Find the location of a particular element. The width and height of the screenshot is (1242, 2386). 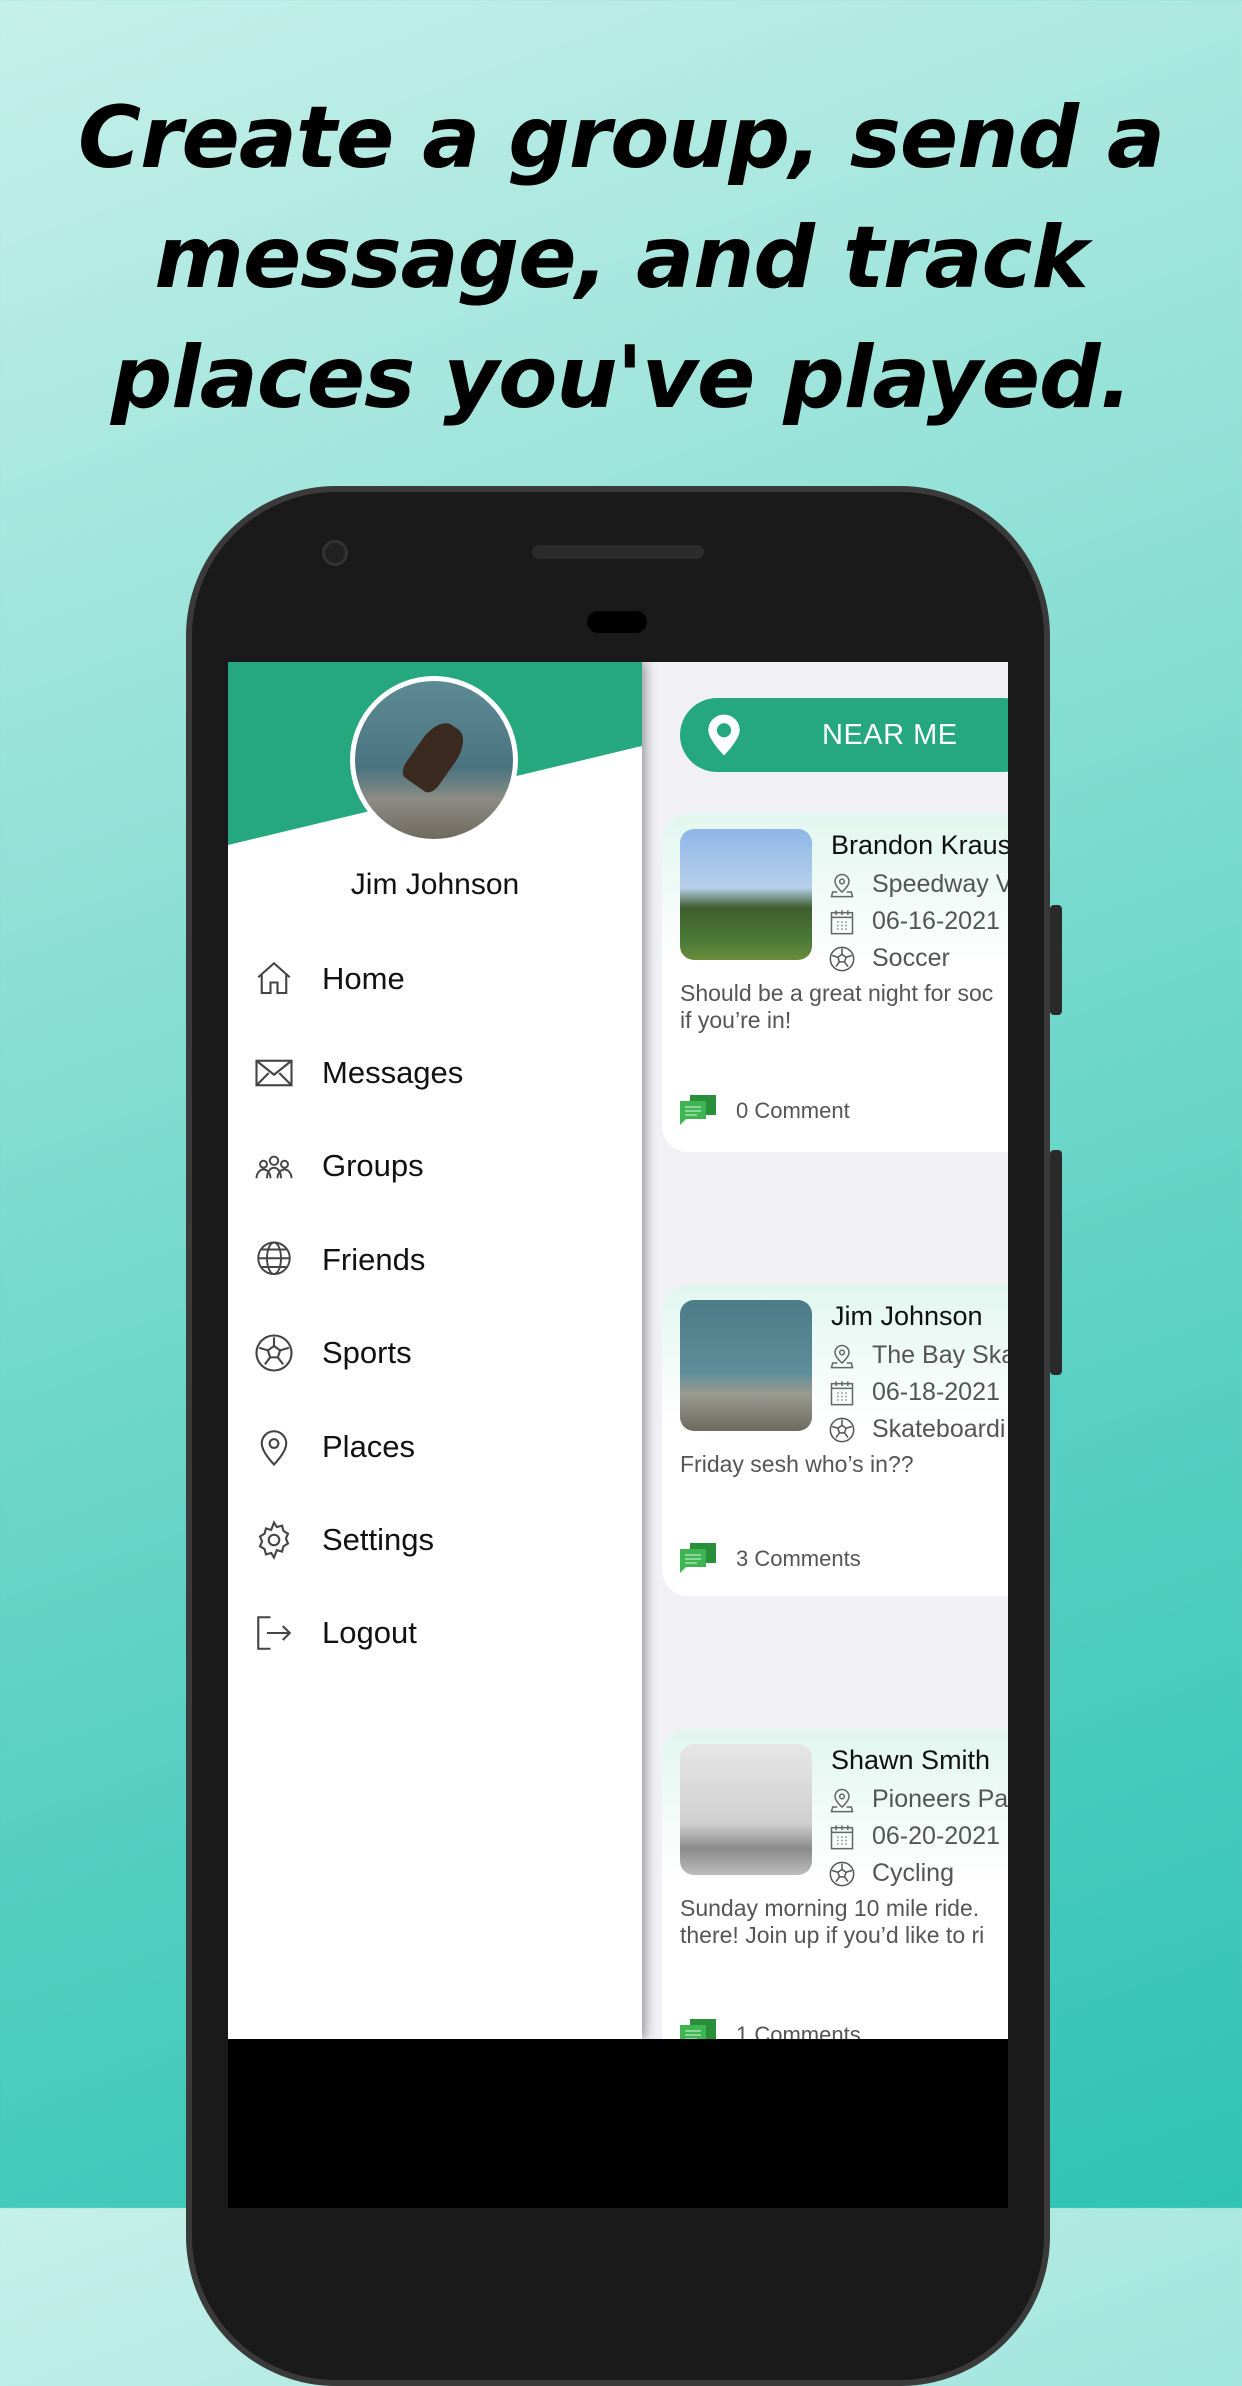

comments-link: 3 Comments is located at coordinates (770, 1559).